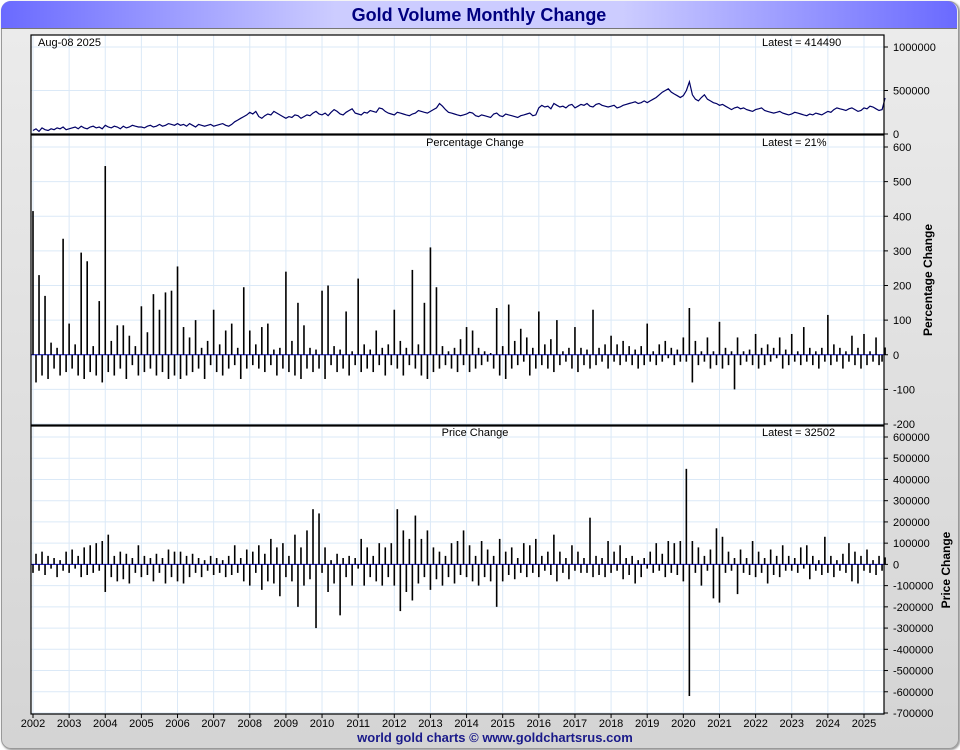  What do you see at coordinates (902, 148) in the screenshot?
I see `y-tick-label: 600` at bounding box center [902, 148].